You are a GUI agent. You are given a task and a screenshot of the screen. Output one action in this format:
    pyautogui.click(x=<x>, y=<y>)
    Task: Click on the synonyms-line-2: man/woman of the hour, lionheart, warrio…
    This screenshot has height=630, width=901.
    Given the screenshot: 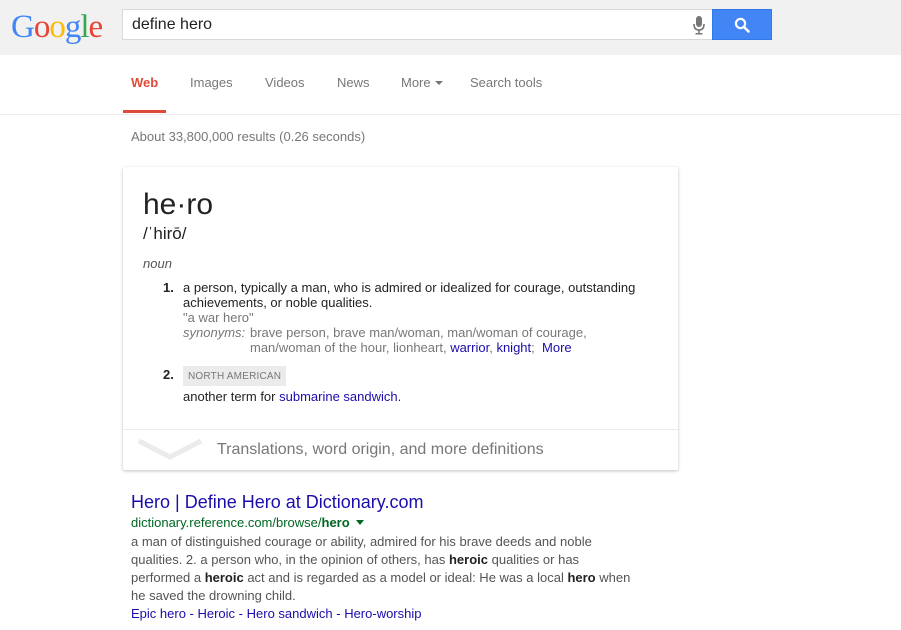 What is the action you would take?
    pyautogui.click(x=430, y=347)
    